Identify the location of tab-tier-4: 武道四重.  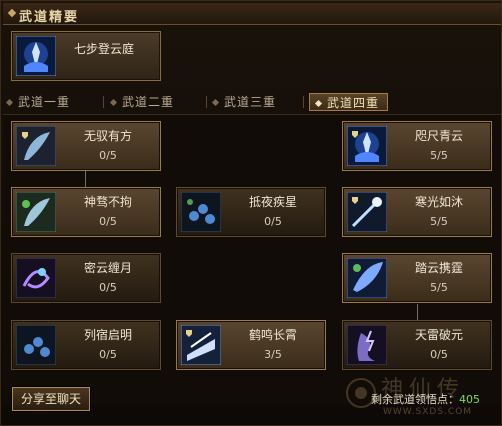
(349, 102).